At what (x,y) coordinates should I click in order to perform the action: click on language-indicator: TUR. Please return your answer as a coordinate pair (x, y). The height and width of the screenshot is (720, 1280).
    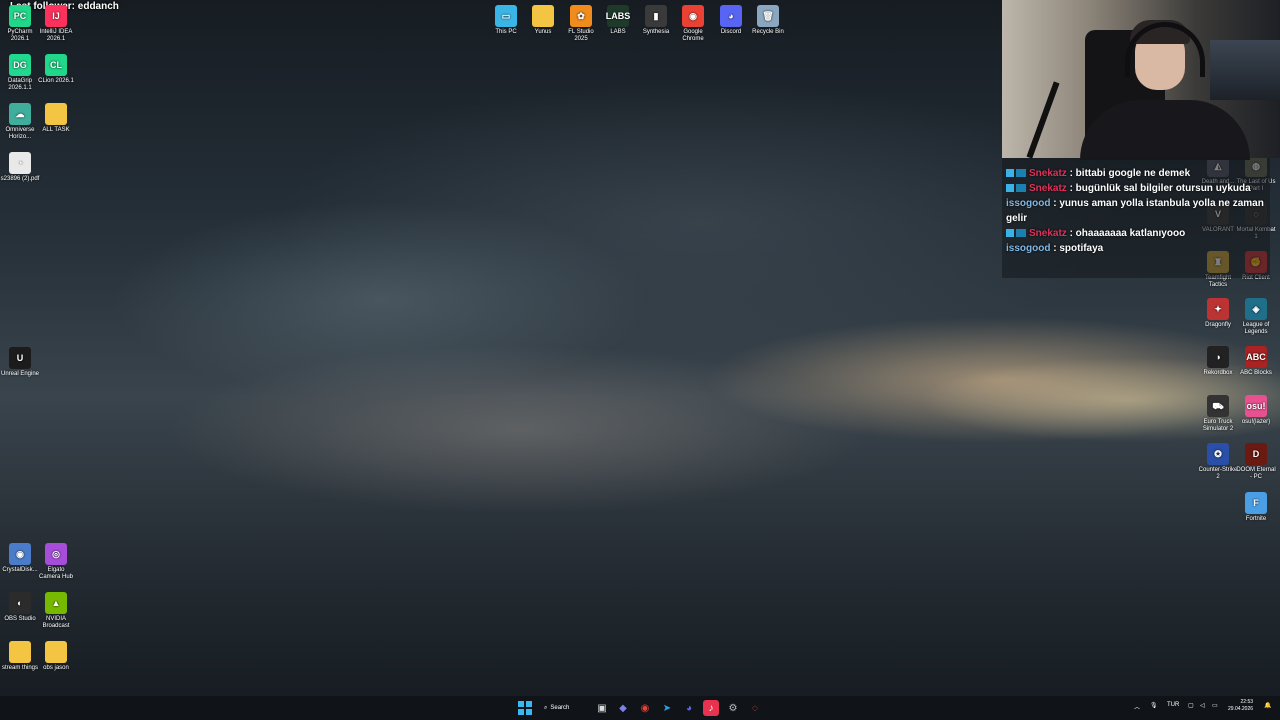
    Looking at the image, I should click on (1173, 705).